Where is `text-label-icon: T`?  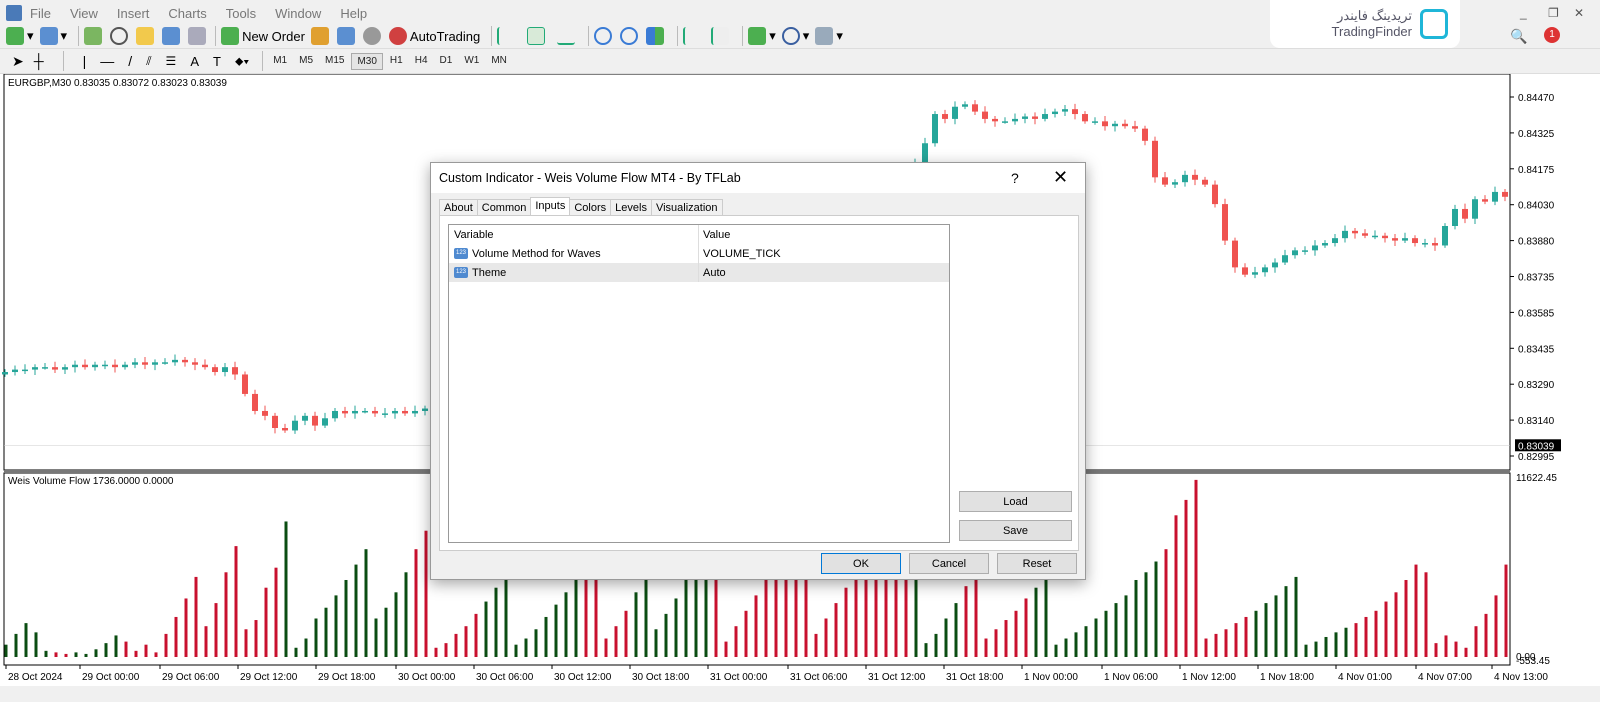 text-label-icon: T is located at coordinates (217, 61).